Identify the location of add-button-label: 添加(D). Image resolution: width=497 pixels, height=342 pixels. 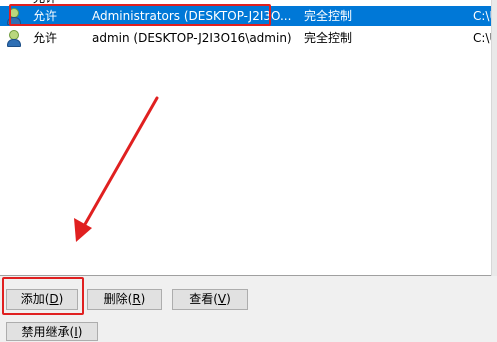
(42, 299).